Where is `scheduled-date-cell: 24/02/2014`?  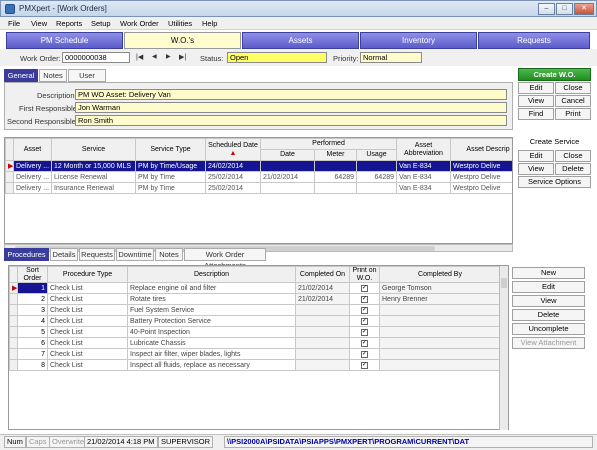
scheduled-date-cell: 24/02/2014 is located at coordinates (233, 166).